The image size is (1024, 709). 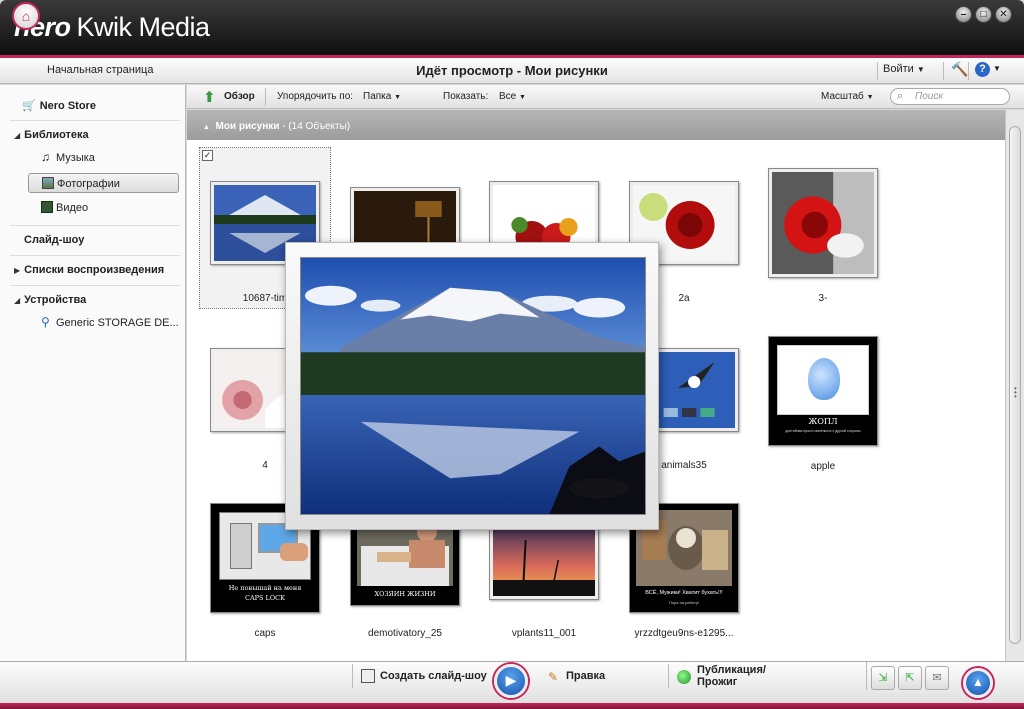 I want to click on sidebar-section-label: Списки воспроизведения, so click(x=94, y=270).